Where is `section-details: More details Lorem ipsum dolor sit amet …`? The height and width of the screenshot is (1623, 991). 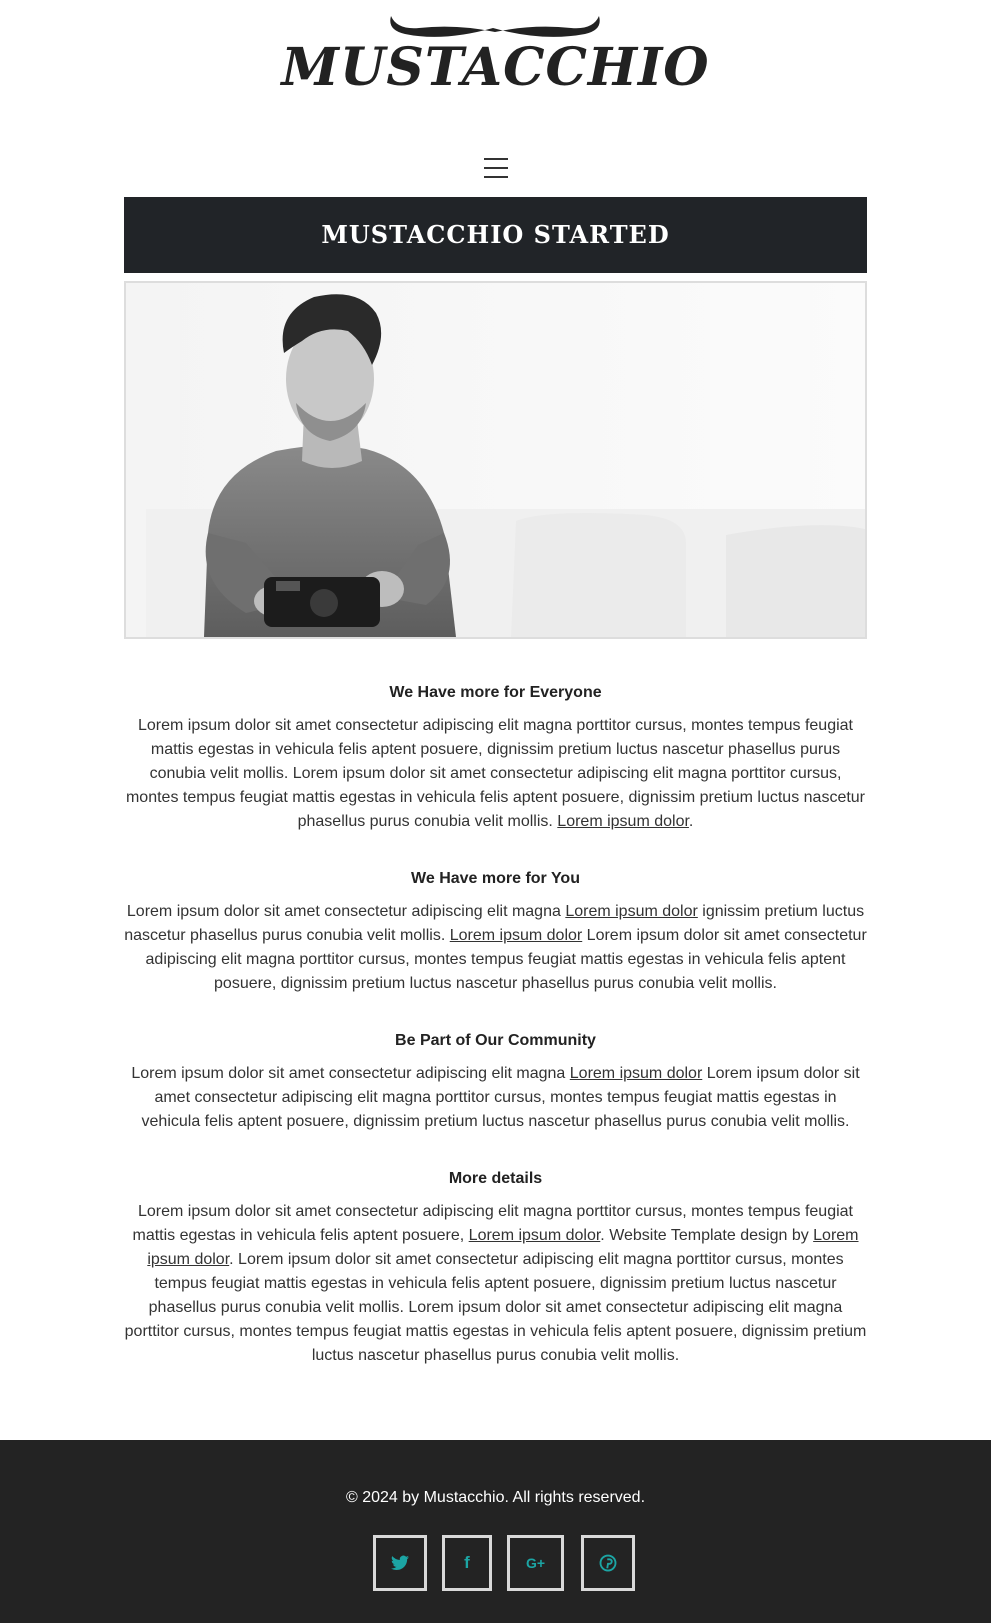 section-details: More details Lorem ipsum dolor sit amet … is located at coordinates (495, 1268).